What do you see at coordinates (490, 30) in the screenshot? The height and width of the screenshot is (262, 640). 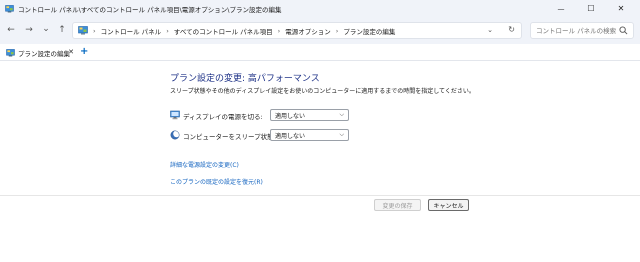 I see `address-dropdown-icon: ⌄` at bounding box center [490, 30].